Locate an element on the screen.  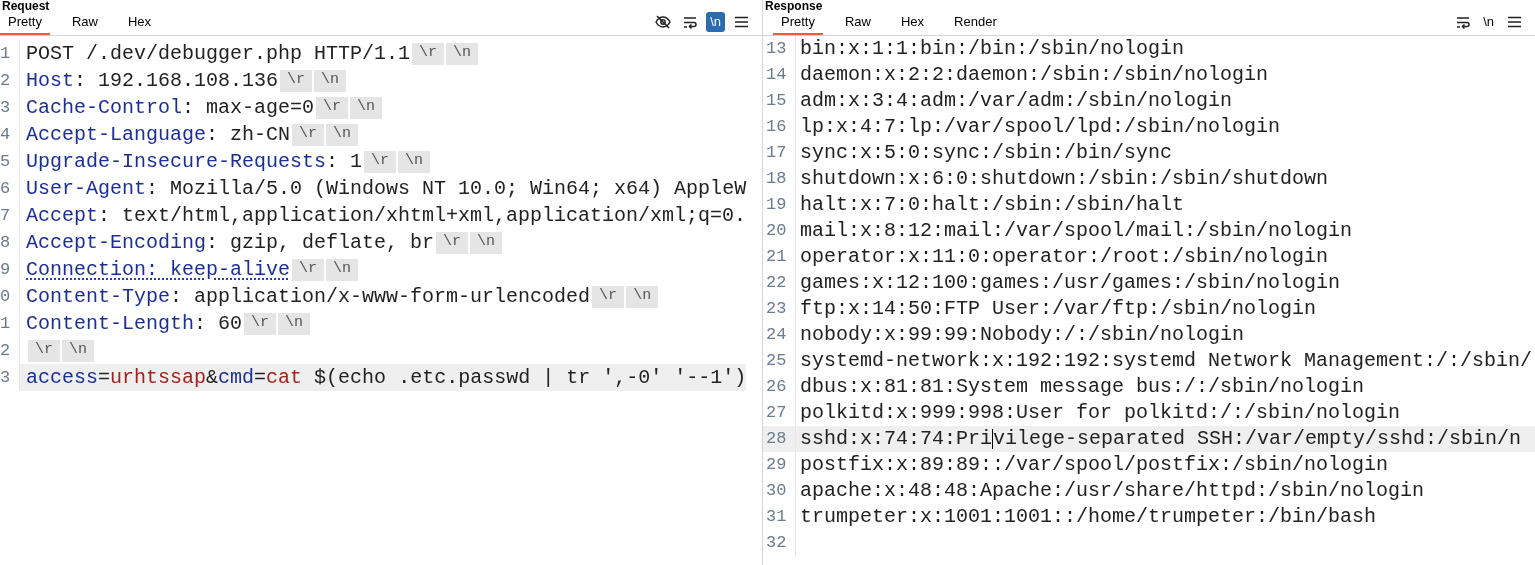
code-text: Upgrade-Insecure-Requests is located at coordinates (176, 161).